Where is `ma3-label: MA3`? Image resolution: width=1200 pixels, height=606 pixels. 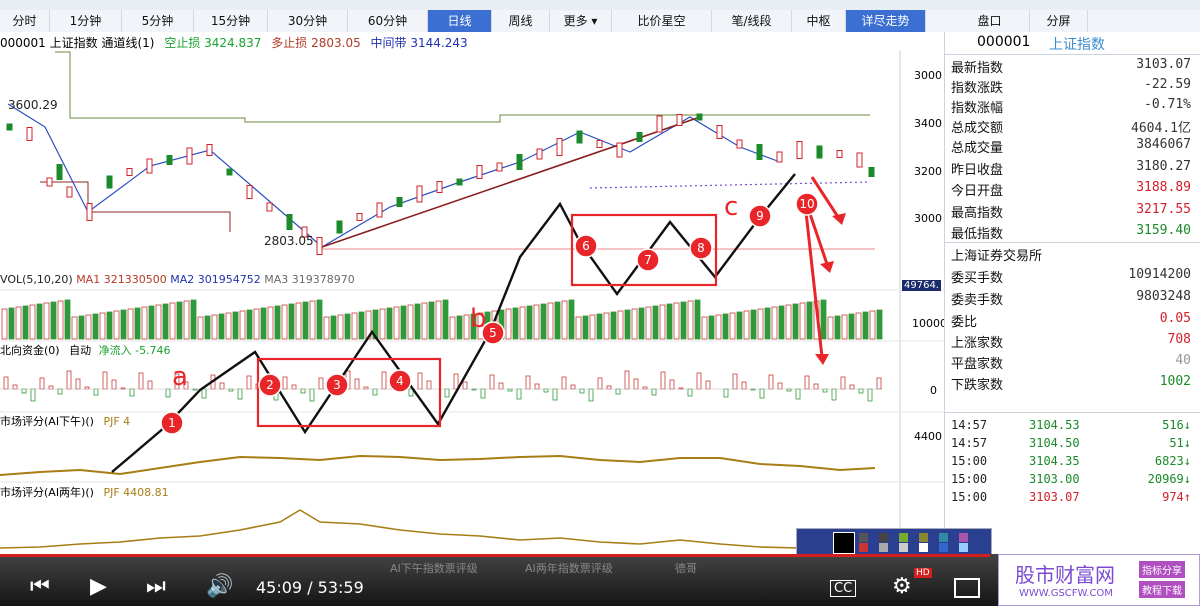 ma3-label: MA3 is located at coordinates (276, 279).